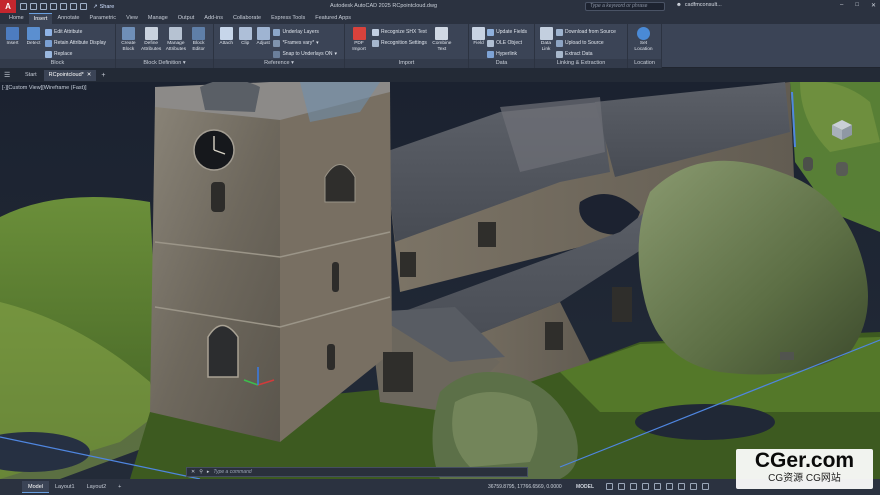  Describe the element at coordinates (75, 43) in the screenshot. I see `retain-attribute-display-button: Retain Attribute Display` at that location.